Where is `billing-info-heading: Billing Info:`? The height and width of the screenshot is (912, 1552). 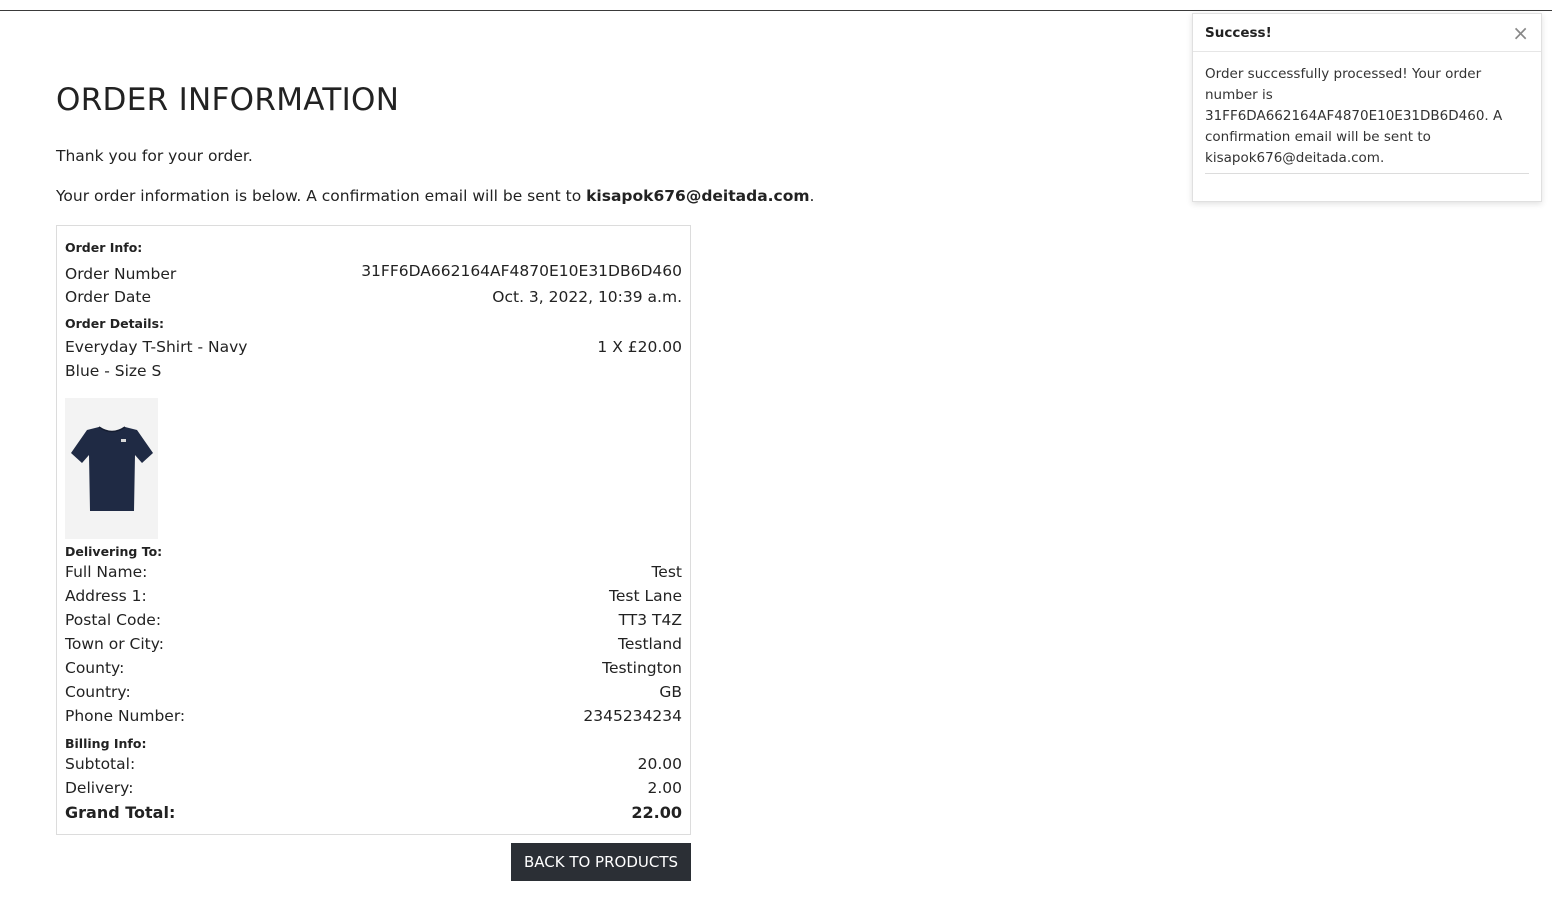 billing-info-heading: Billing Info: is located at coordinates (106, 743).